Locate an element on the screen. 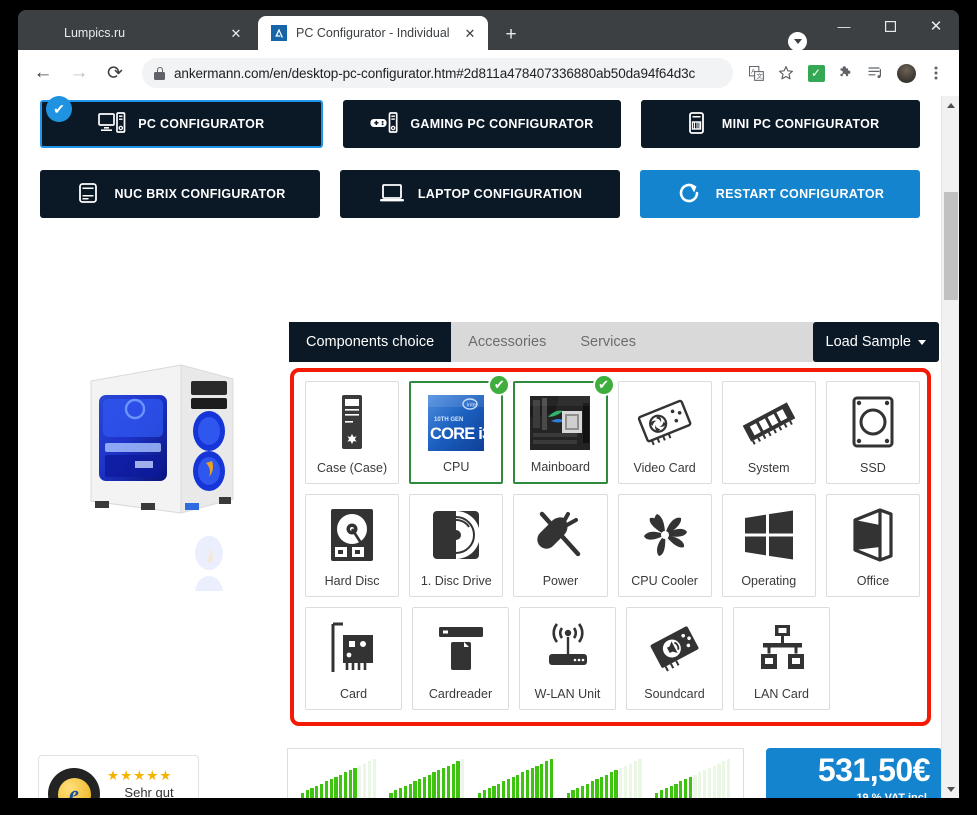  scroll-up-arrow-icon is located at coordinates (950, 105).